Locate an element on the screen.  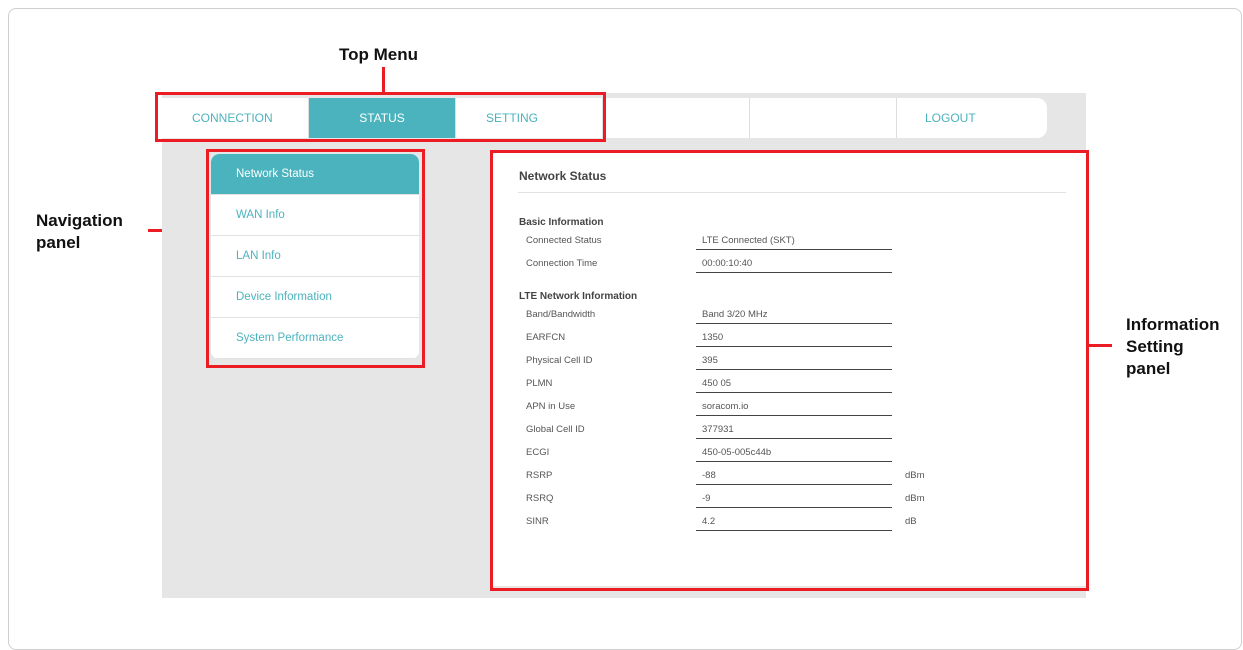
top-menu-callout: Top Menu is located at coordinates (378, 54).